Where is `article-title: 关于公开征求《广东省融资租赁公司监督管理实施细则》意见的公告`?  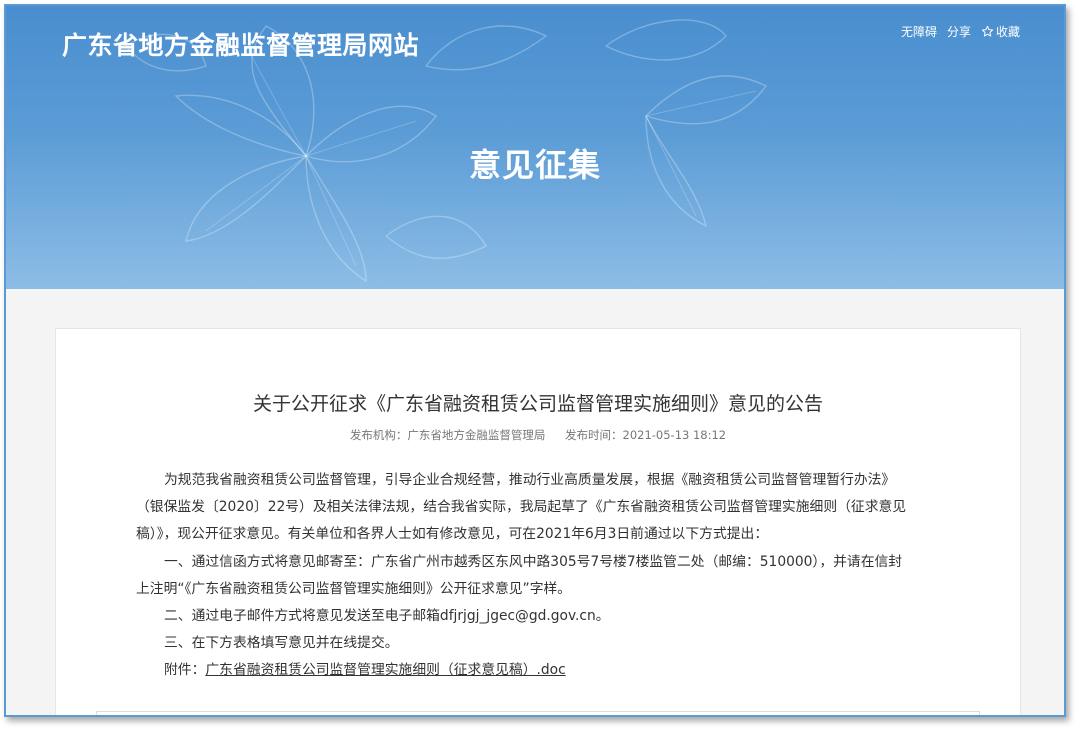 article-title: 关于公开征求《广东省融资租赁公司监督管理实施细则》意见的公告 is located at coordinates (537, 404).